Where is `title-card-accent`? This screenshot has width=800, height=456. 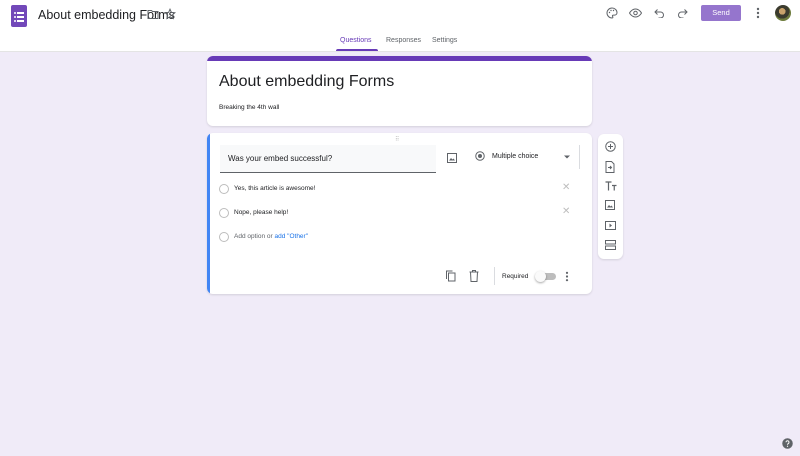
title-card-accent is located at coordinates (399, 58).